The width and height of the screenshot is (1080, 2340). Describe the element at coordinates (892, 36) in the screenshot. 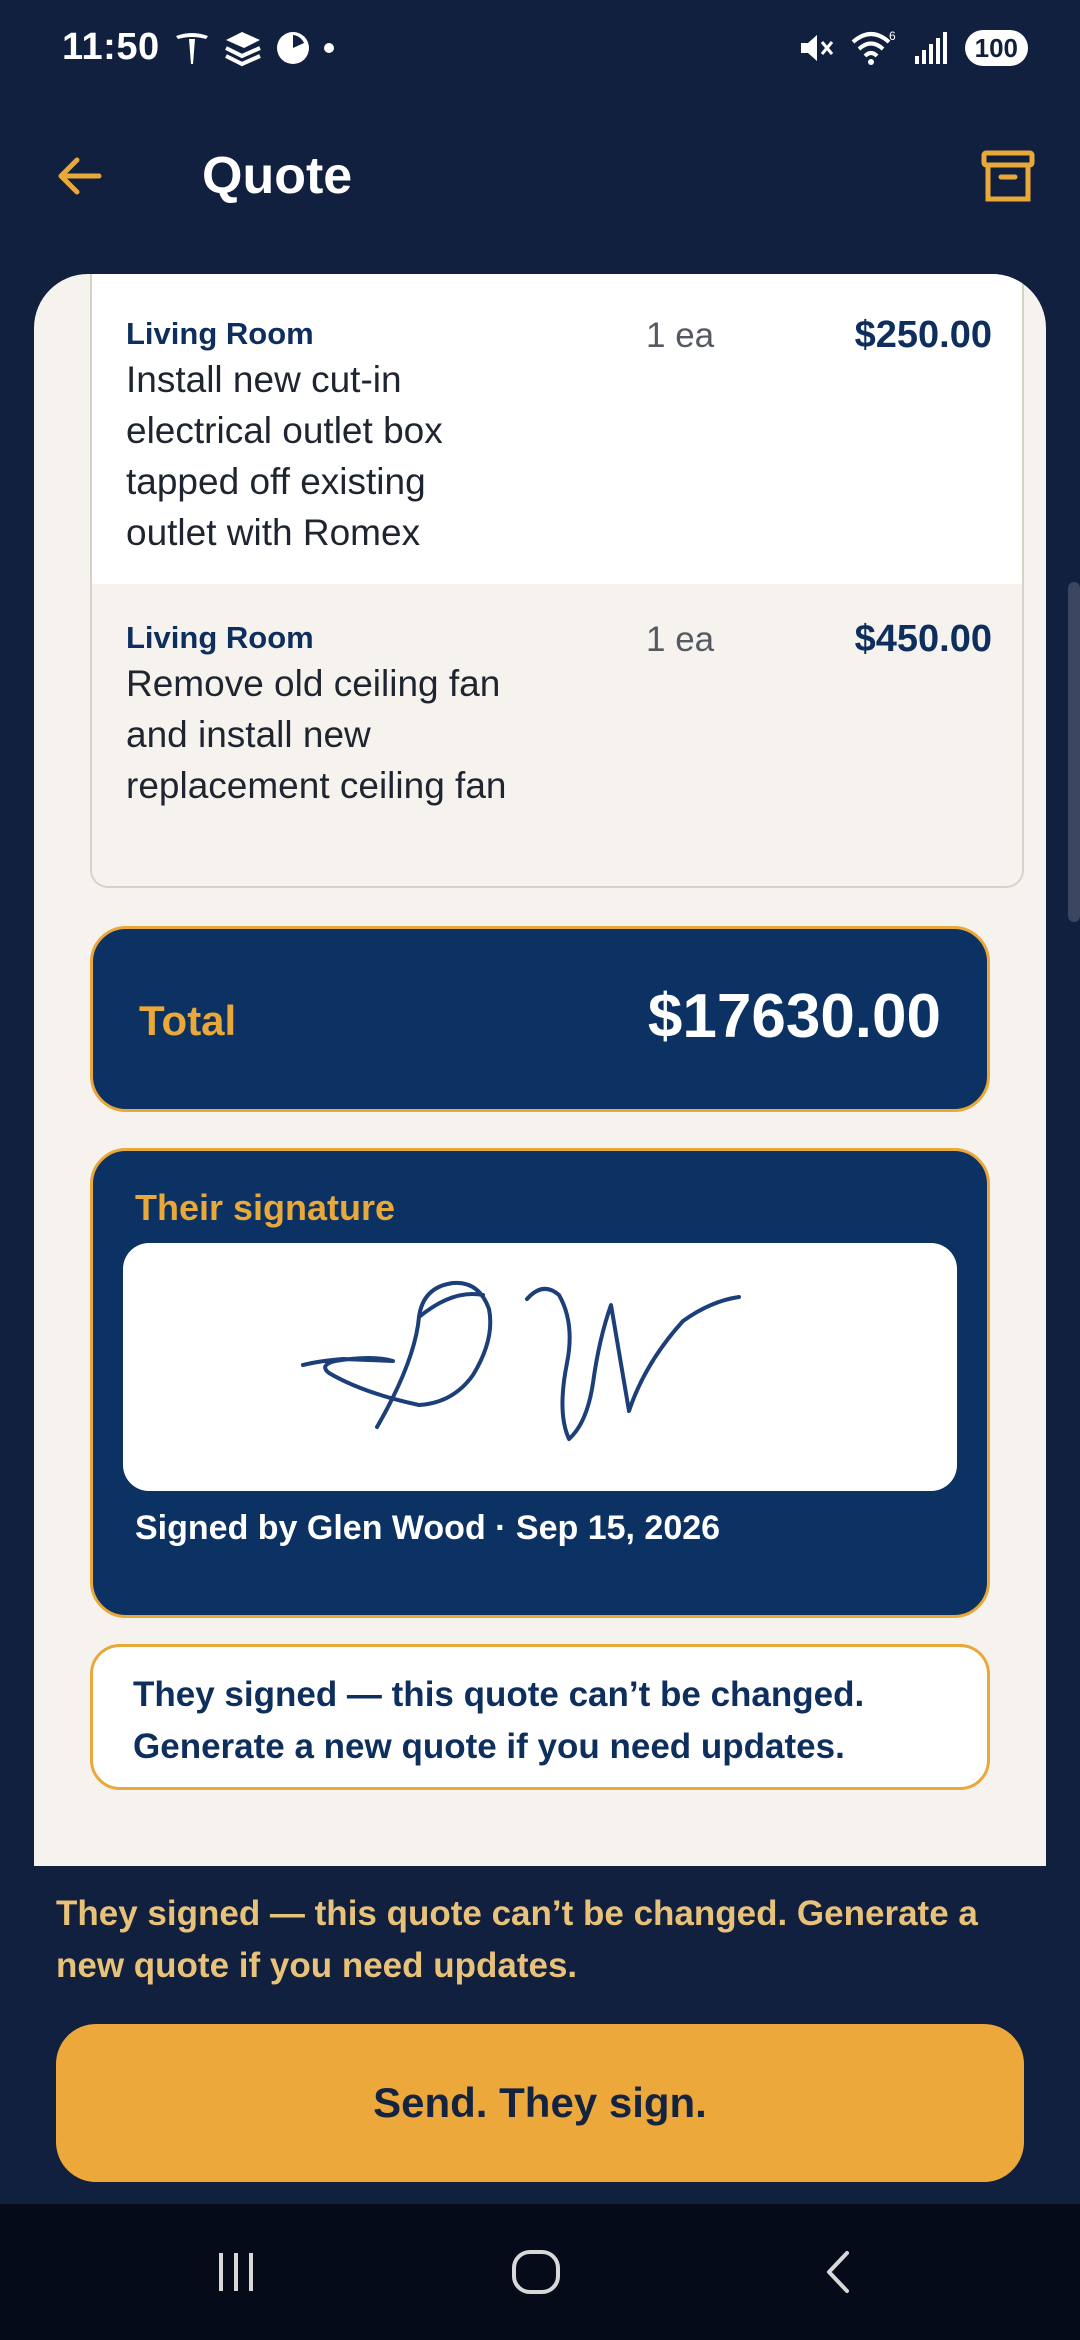

I see `svg-text: 6` at that location.